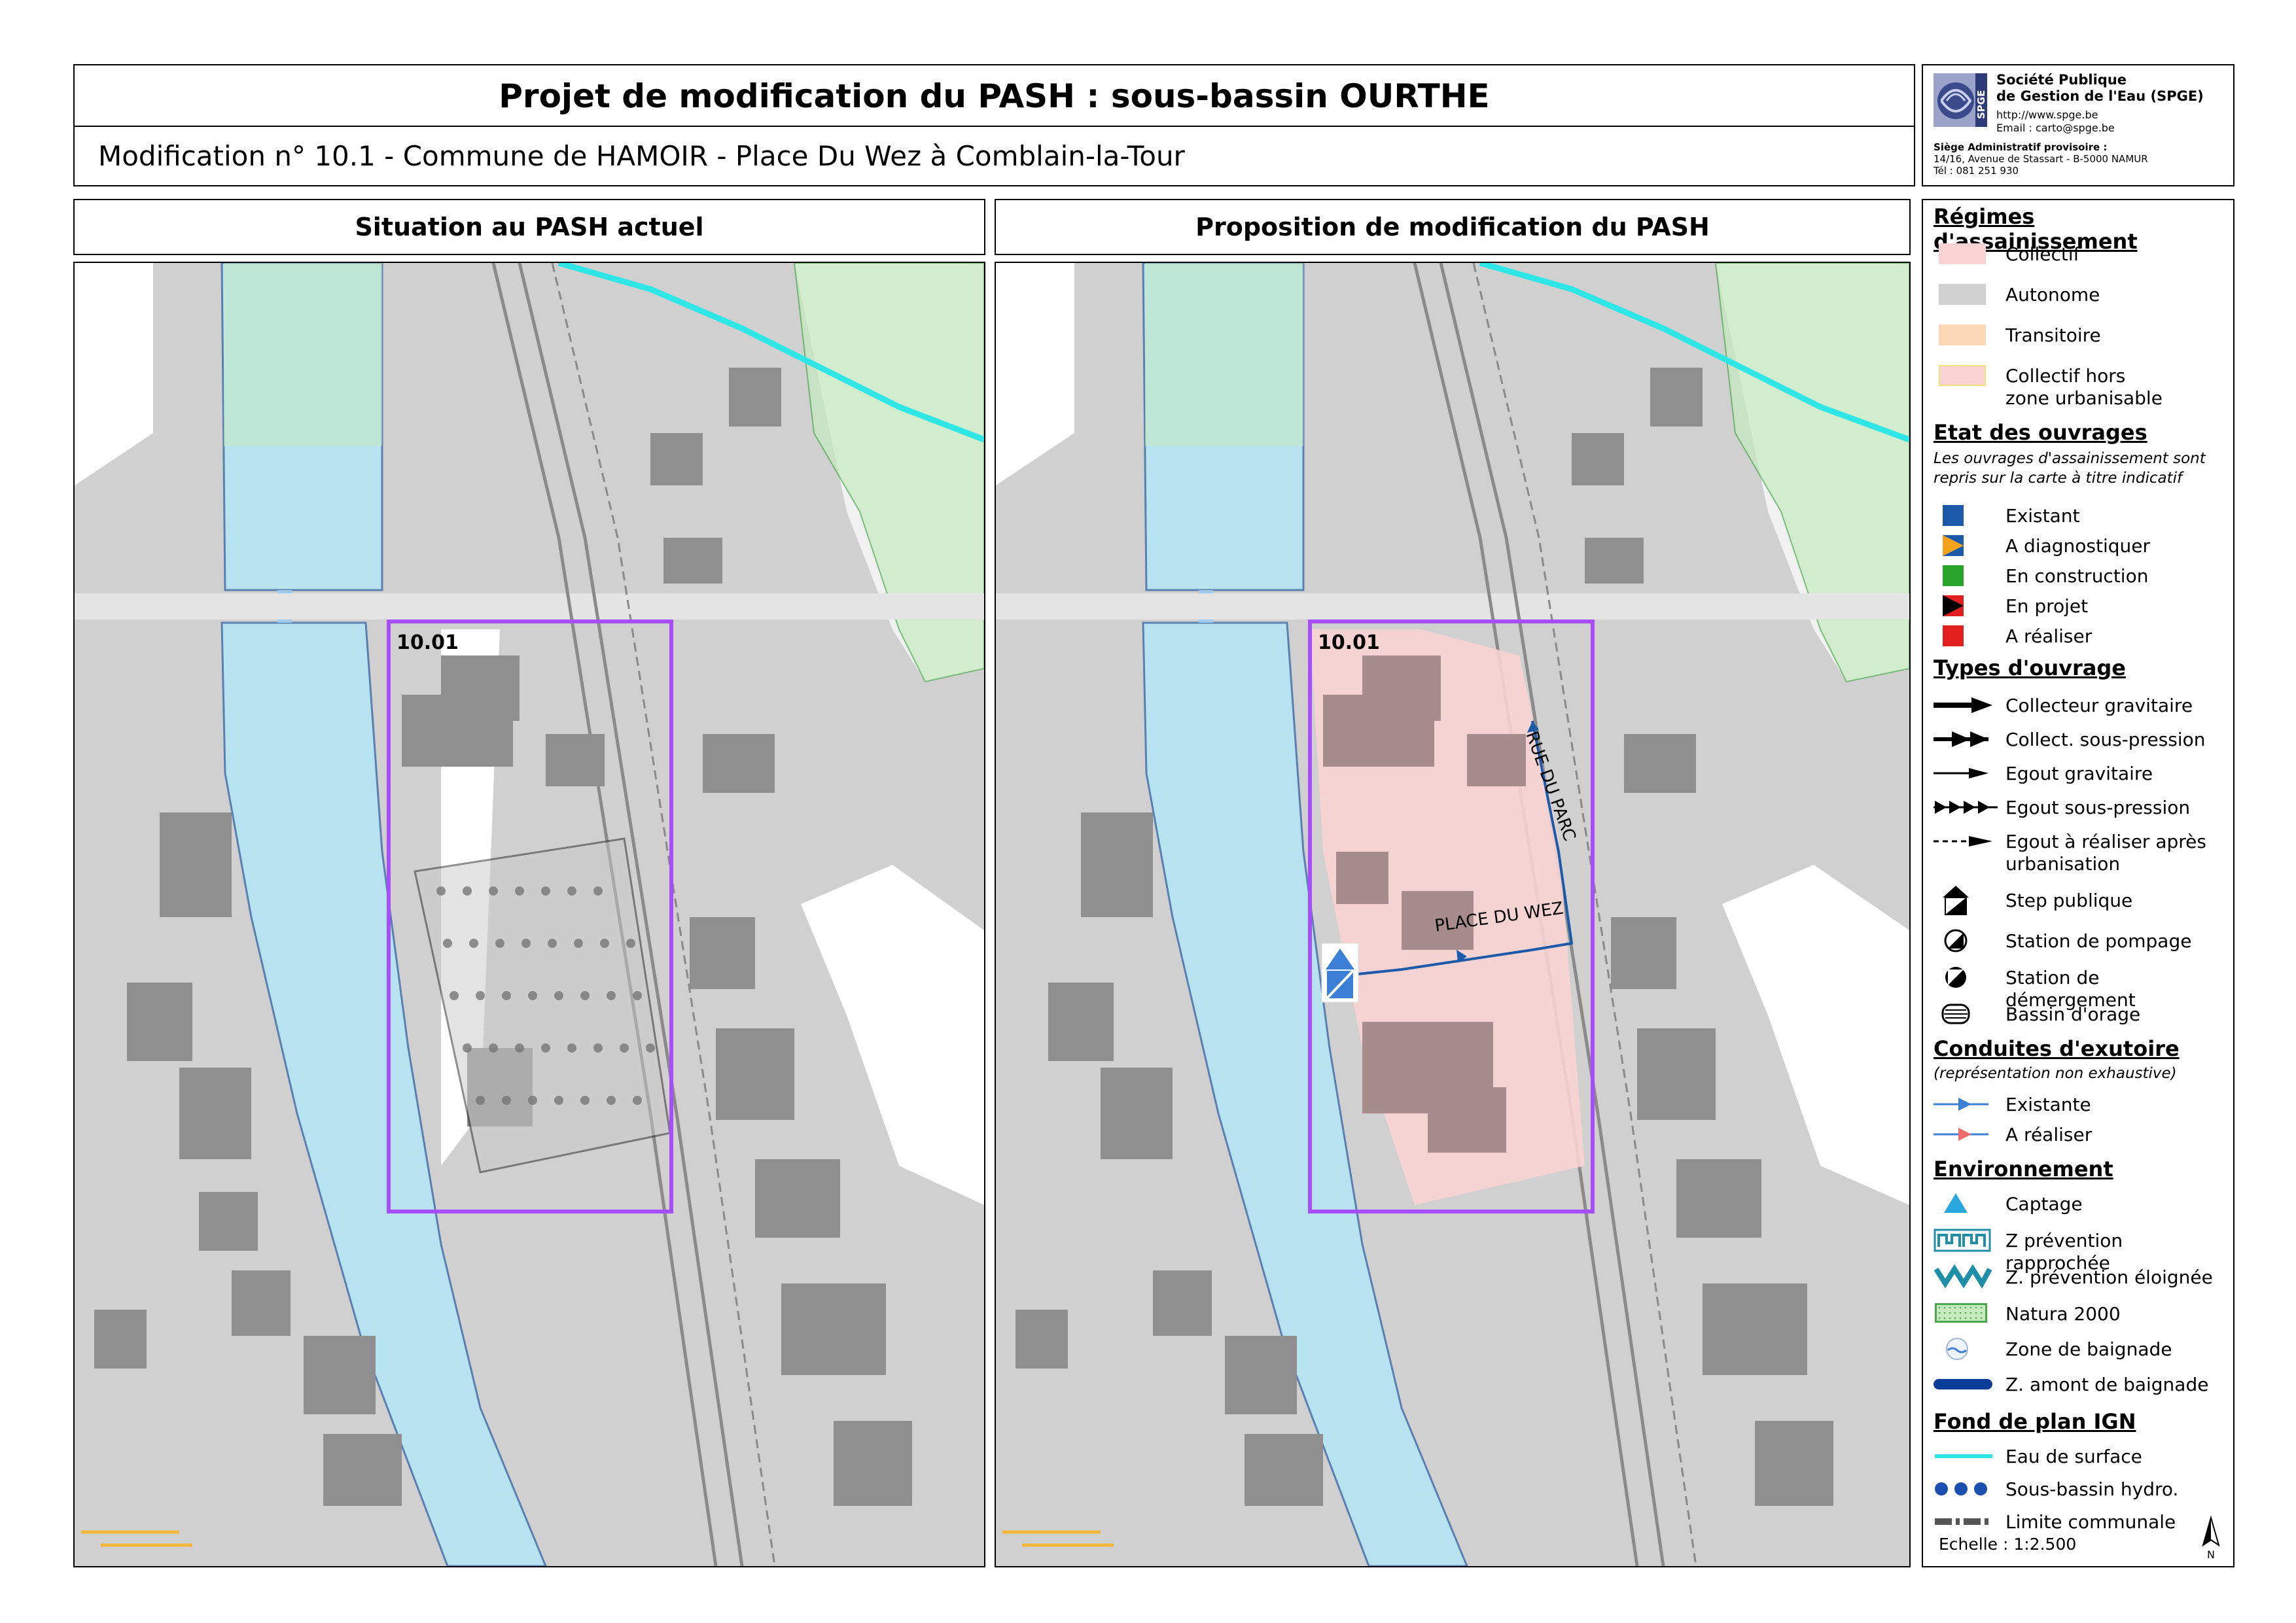  Describe the element at coordinates (1981, 104) in the screenshot. I see `spge-logo-text: SPGE` at that location.